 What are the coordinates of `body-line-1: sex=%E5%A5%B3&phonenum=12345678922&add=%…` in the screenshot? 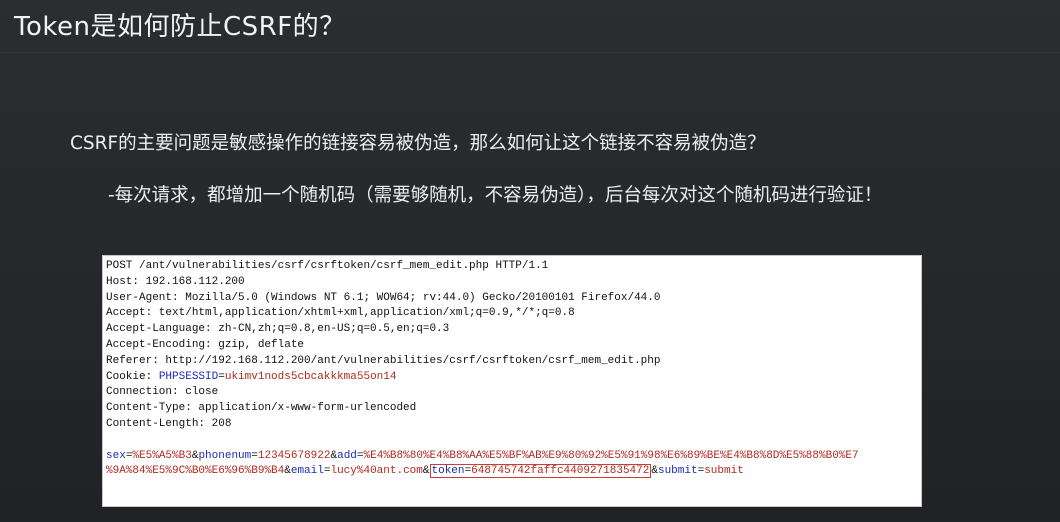 It's located at (482, 455).